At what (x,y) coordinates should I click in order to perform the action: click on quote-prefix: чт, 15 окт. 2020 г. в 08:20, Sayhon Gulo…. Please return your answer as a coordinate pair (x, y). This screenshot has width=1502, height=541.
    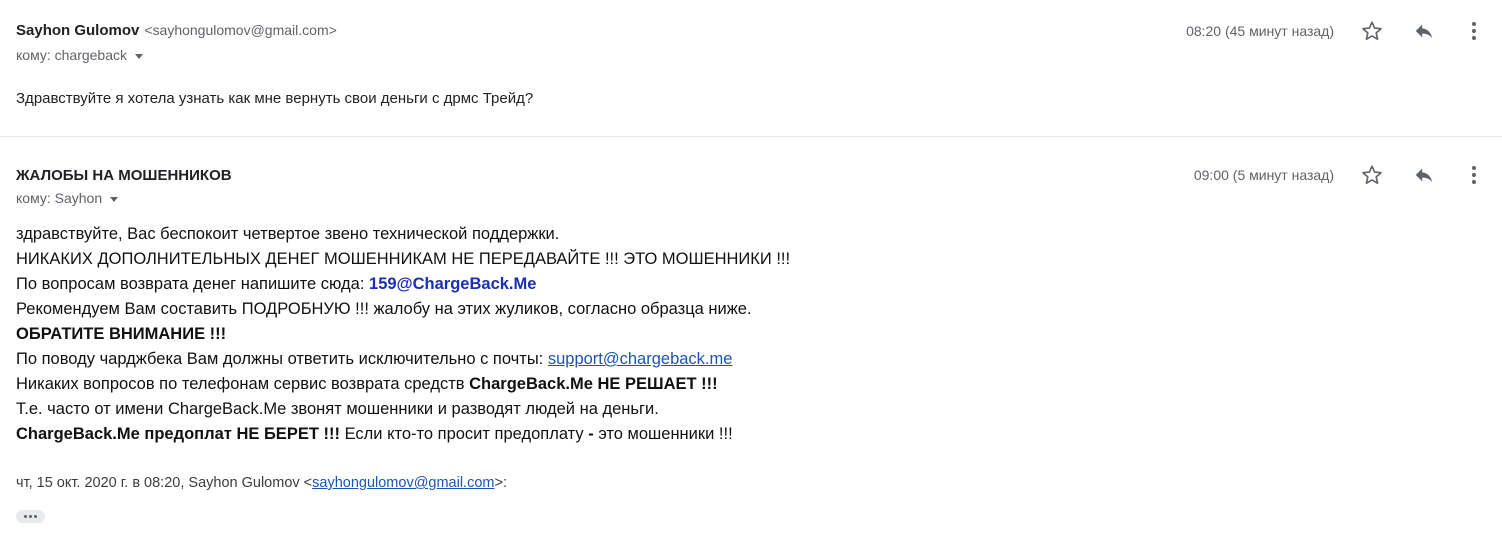
    Looking at the image, I should click on (164, 483).